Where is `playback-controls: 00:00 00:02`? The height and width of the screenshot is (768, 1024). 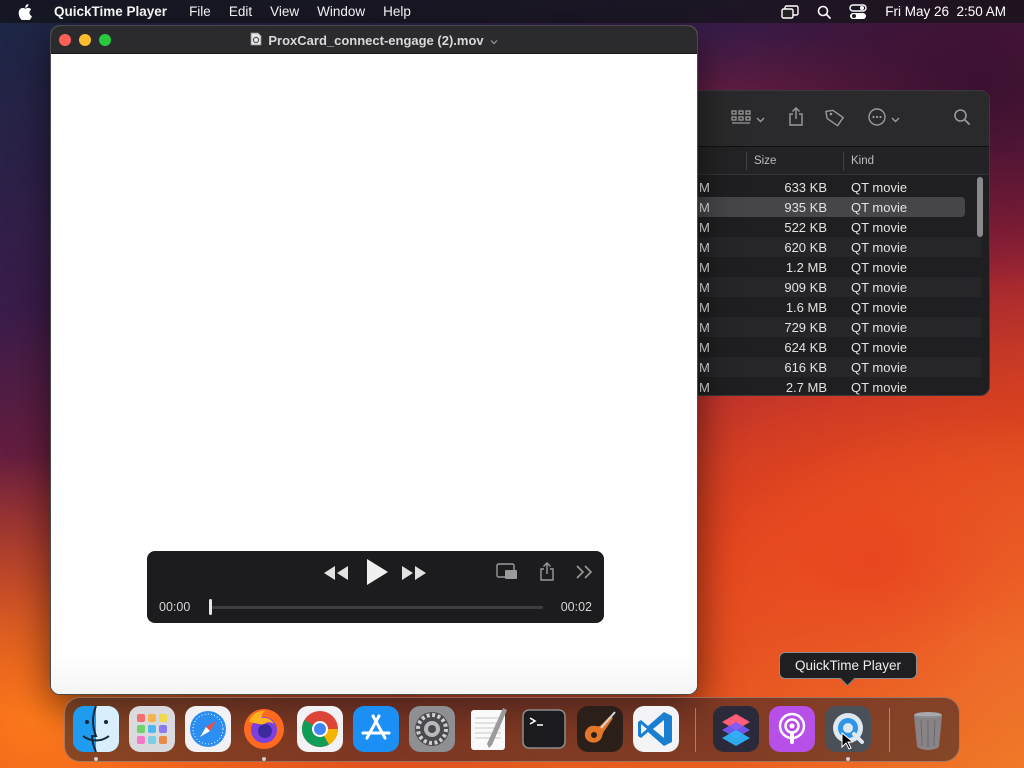
playback-controls: 00:00 00:02 is located at coordinates (375, 587).